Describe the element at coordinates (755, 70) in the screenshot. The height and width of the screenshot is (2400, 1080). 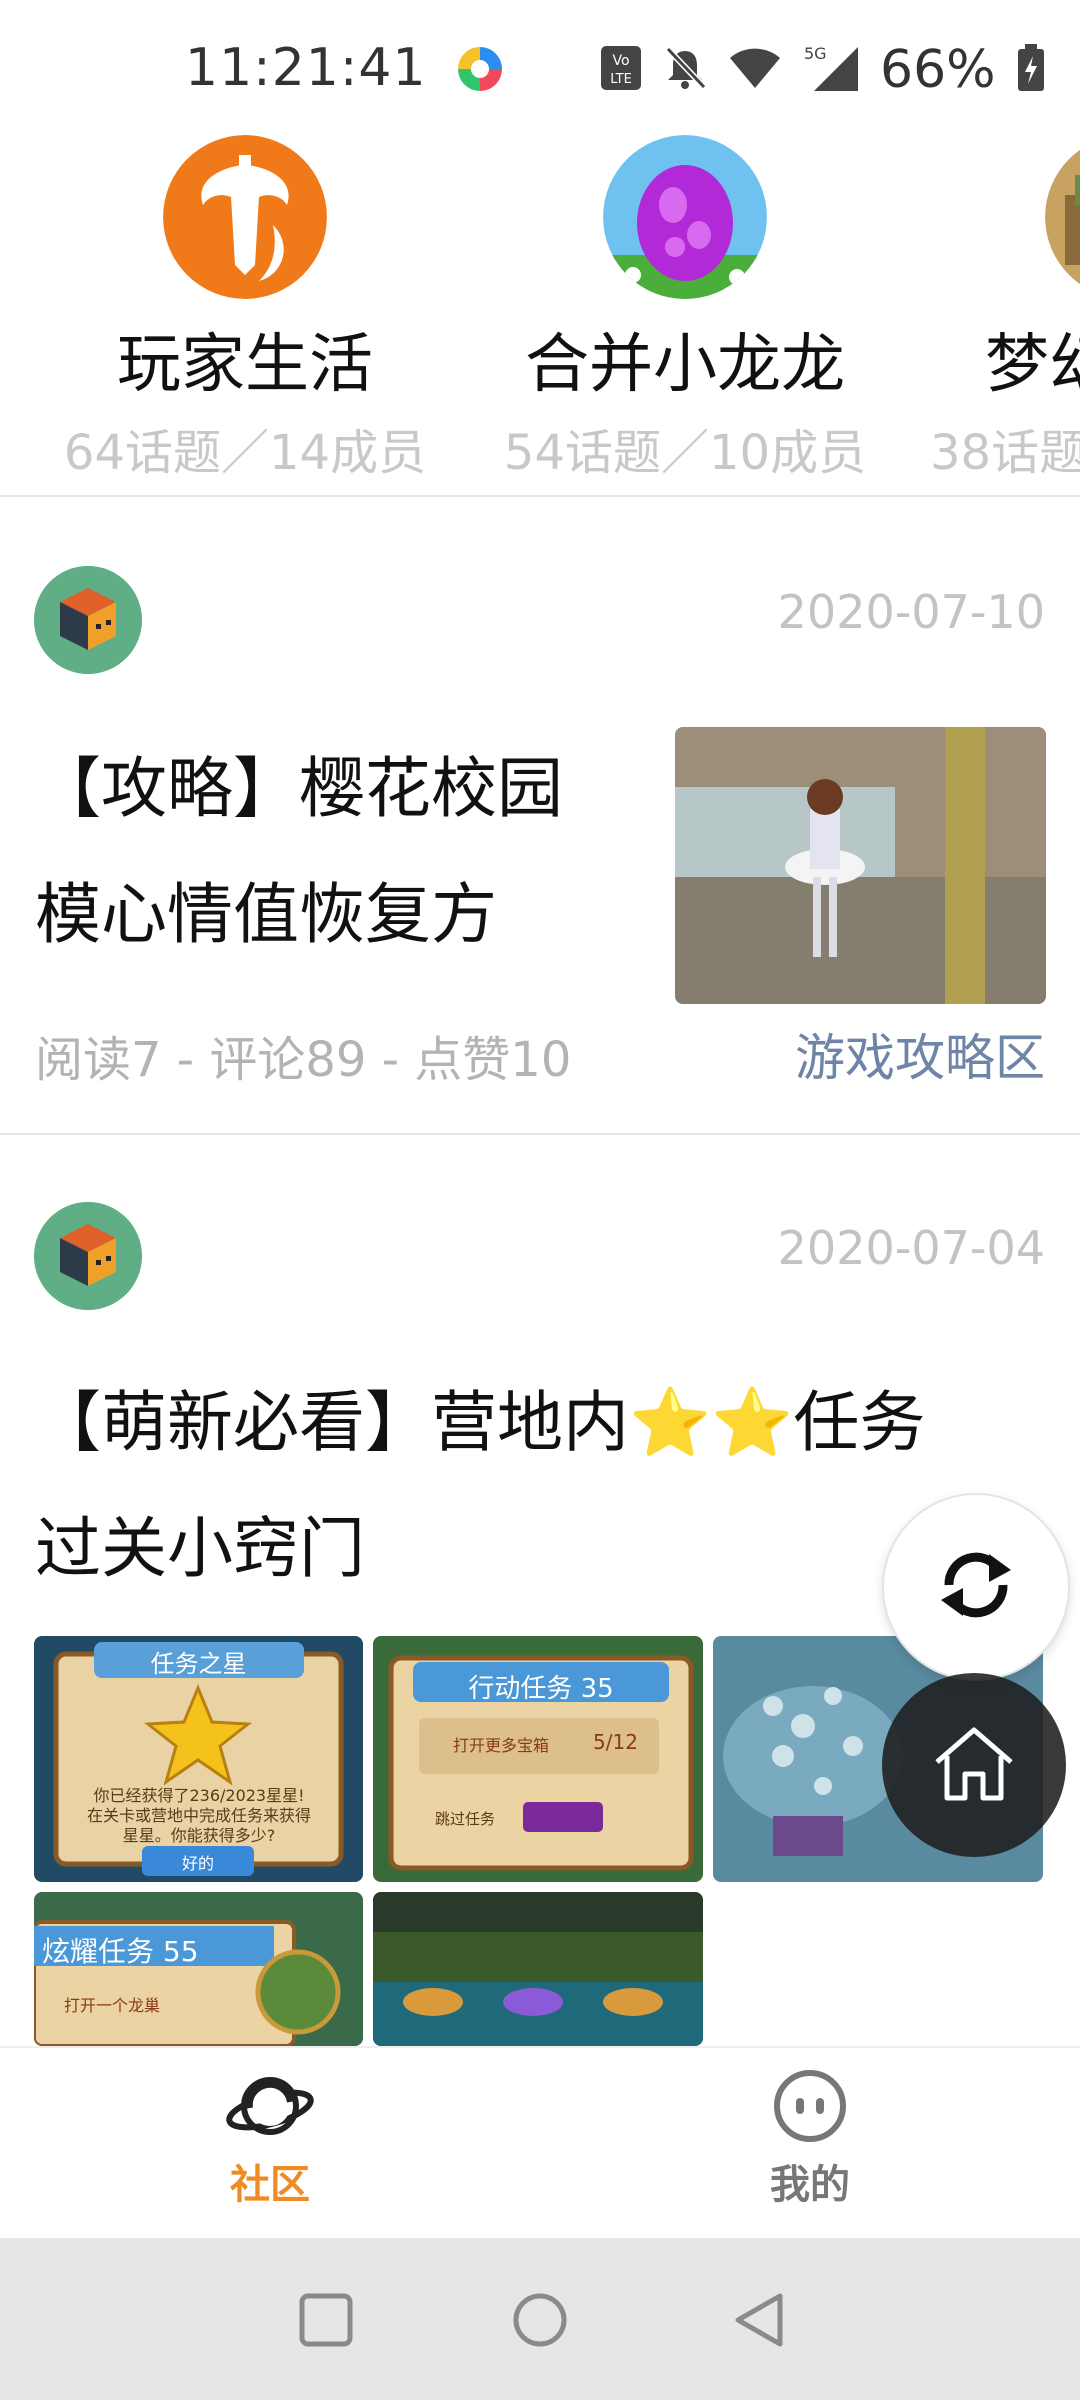
I see `wifi-icon` at that location.